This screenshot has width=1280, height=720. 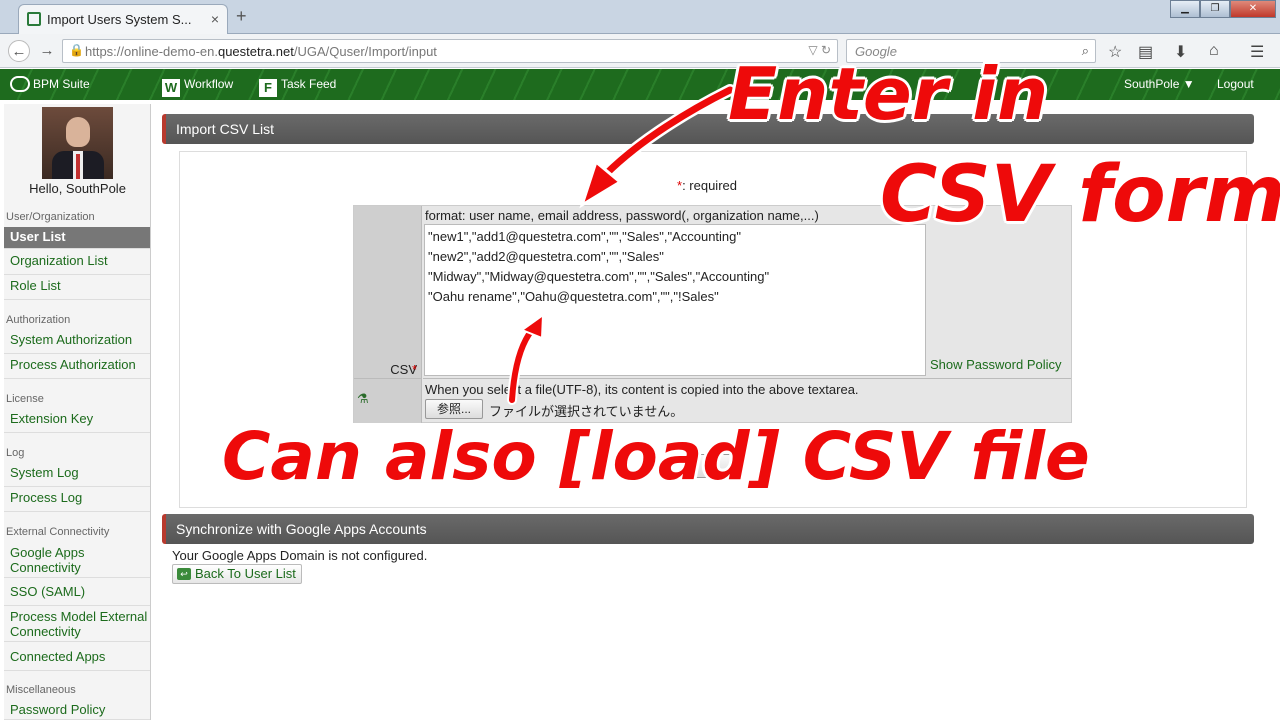 What do you see at coordinates (1080, 195) in the screenshot?
I see `annotation-csv-form: CSV form` at bounding box center [1080, 195].